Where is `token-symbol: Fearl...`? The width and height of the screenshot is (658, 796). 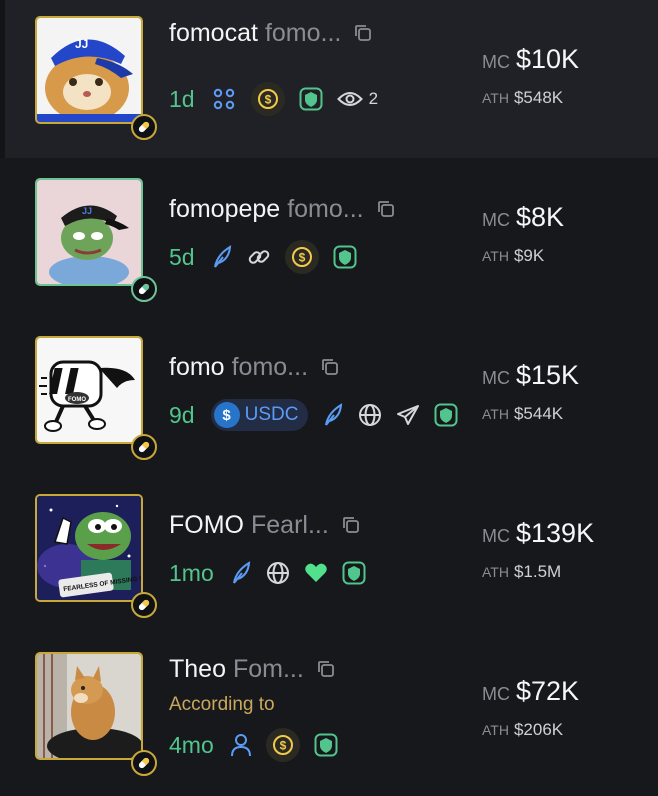 token-symbol: Fearl... is located at coordinates (290, 524).